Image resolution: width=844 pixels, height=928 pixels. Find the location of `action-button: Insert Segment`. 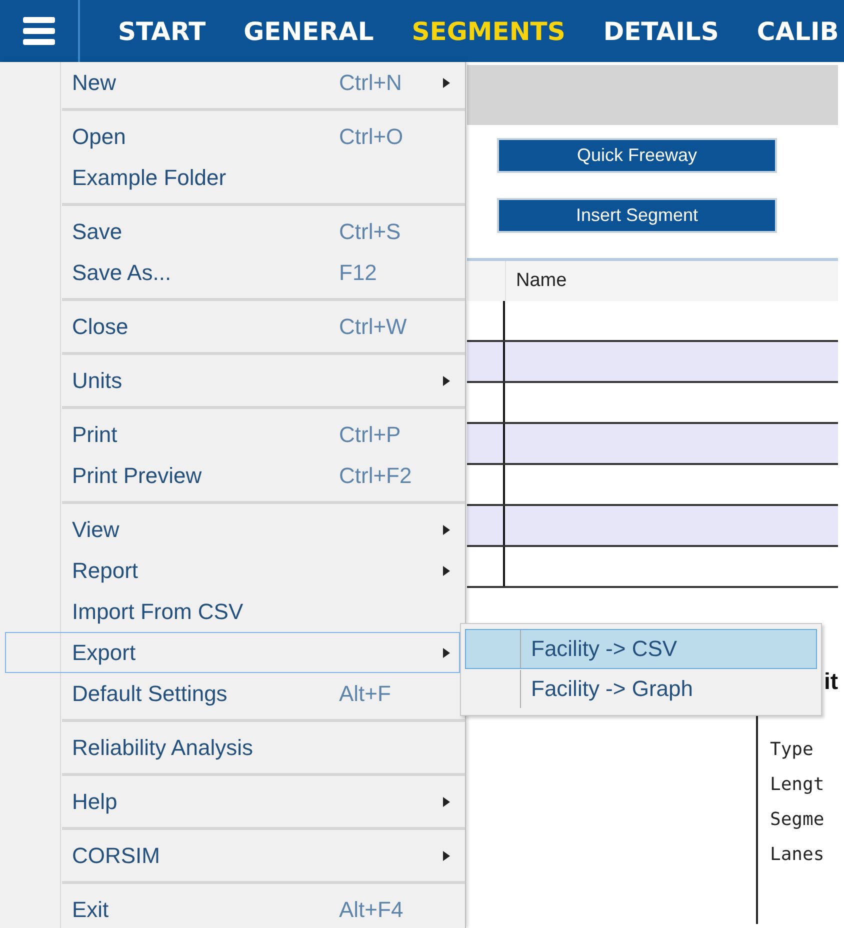

action-button: Insert Segment is located at coordinates (637, 215).